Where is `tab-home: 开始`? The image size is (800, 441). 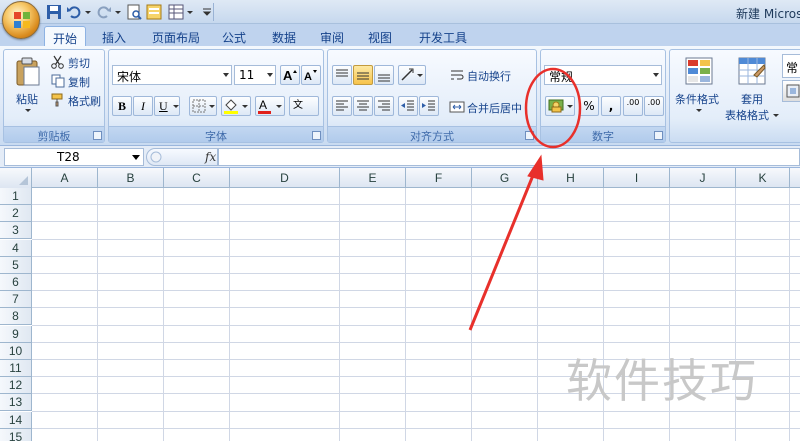 tab-home: 开始 is located at coordinates (65, 36).